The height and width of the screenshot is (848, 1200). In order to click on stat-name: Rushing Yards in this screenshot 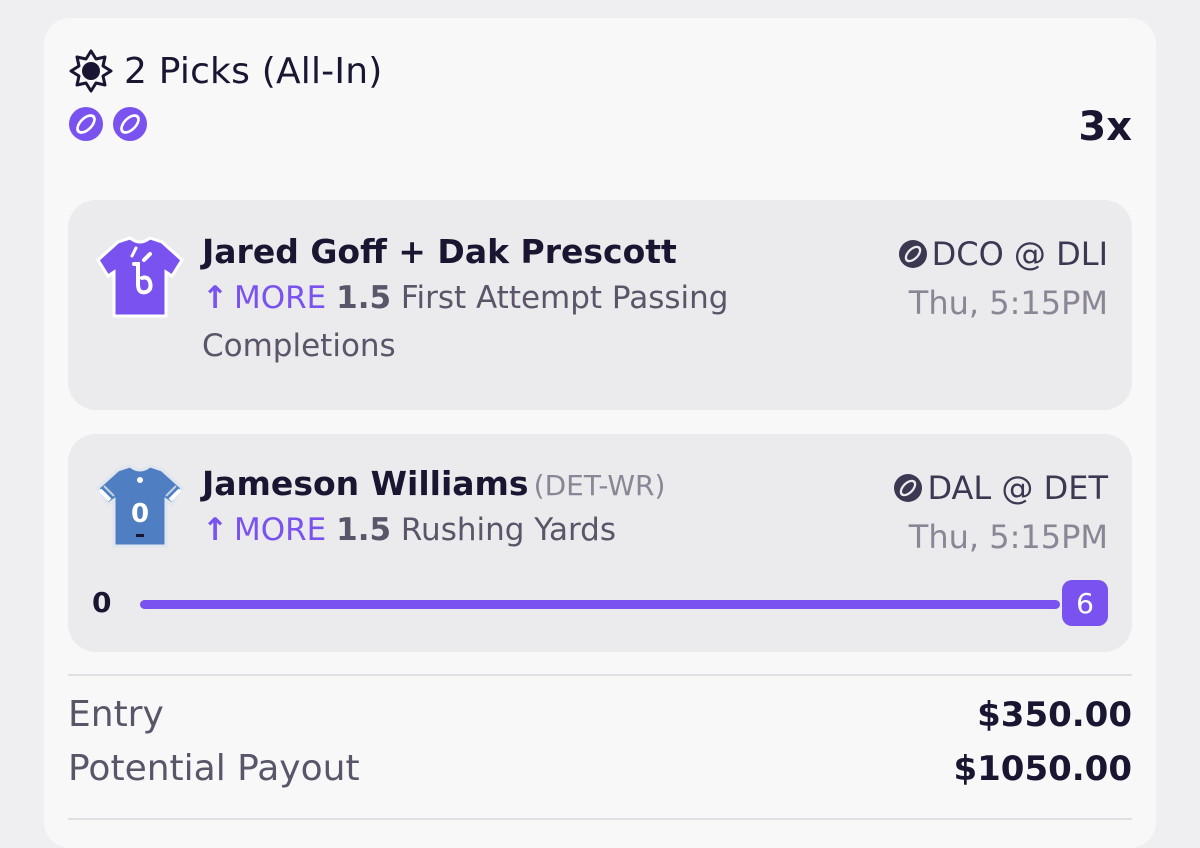, I will do `click(508, 530)`.